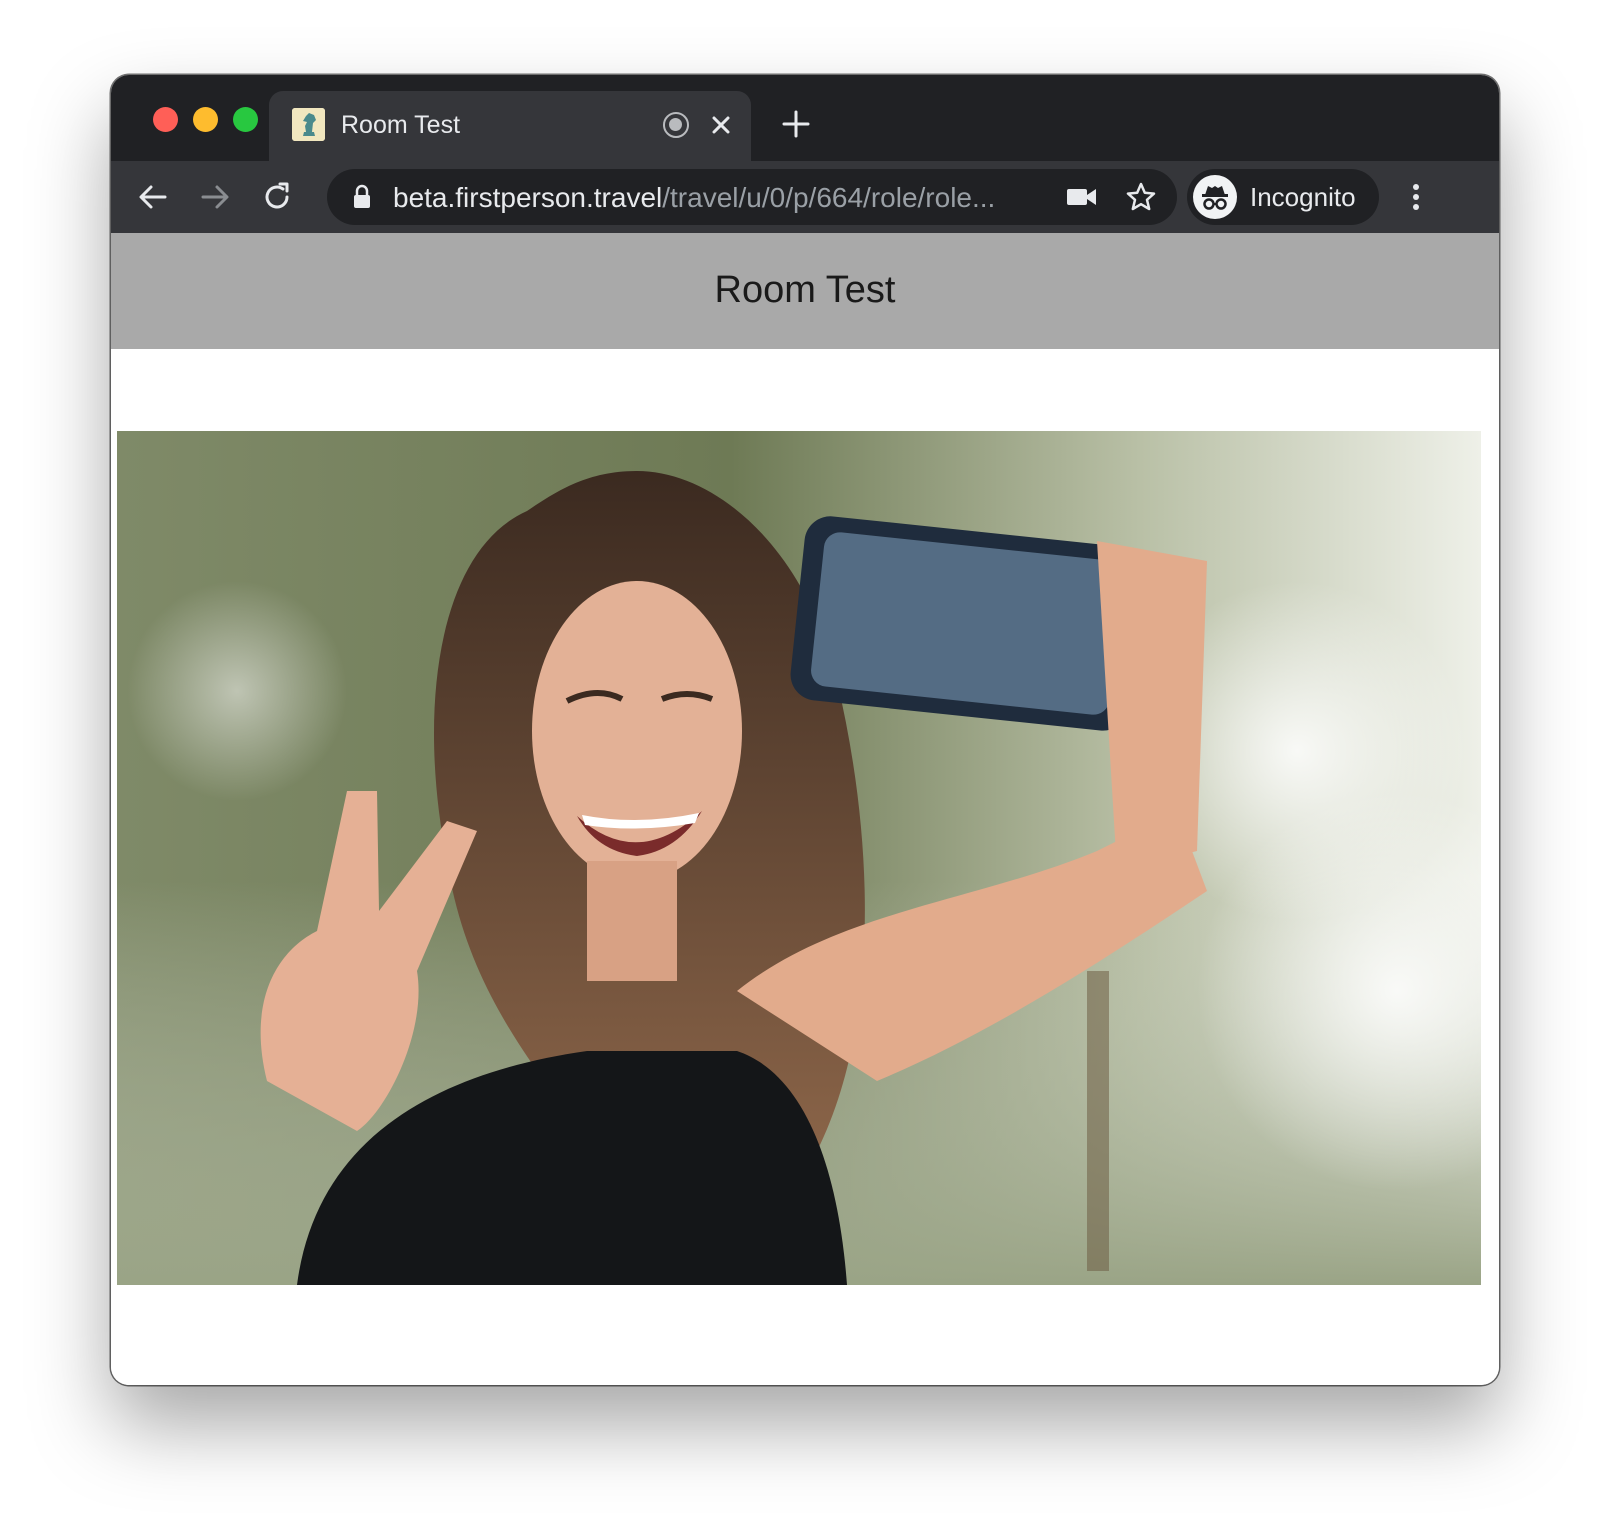 Image resolution: width=1606 pixels, height=1528 pixels. Describe the element at coordinates (165, 119) in the screenshot. I see `close-window-button` at that location.